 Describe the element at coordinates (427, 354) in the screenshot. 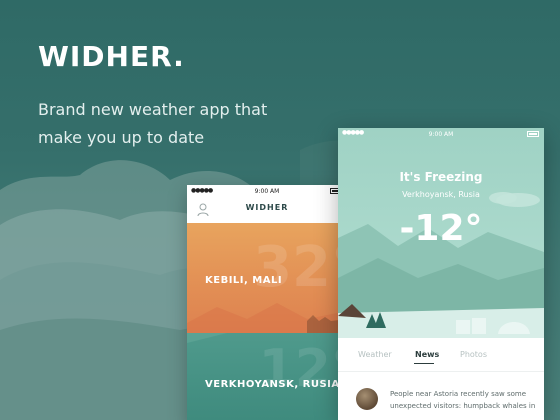

I see `tab-news: News` at that location.